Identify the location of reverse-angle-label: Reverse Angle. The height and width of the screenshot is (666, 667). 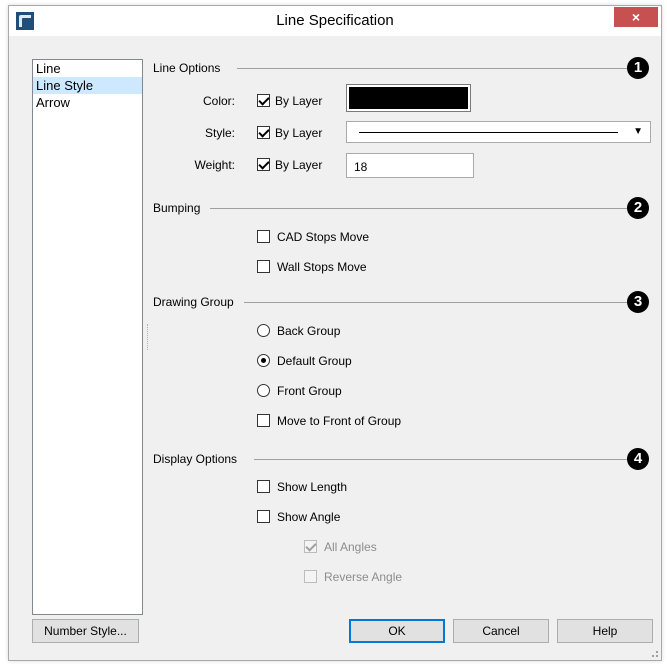
(363, 577).